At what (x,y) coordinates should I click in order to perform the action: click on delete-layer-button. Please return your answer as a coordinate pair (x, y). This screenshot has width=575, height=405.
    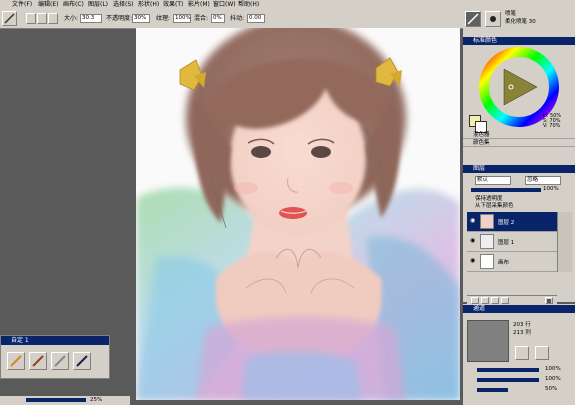
    Looking at the image, I should click on (549, 300).